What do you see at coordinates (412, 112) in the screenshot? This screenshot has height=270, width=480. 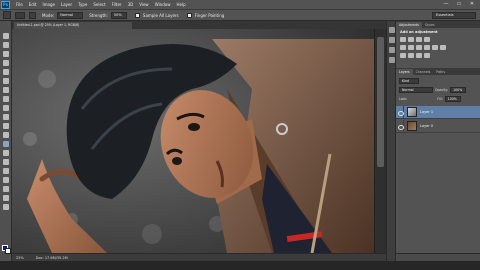 I see `layer-thumbnail` at bounding box center [412, 112].